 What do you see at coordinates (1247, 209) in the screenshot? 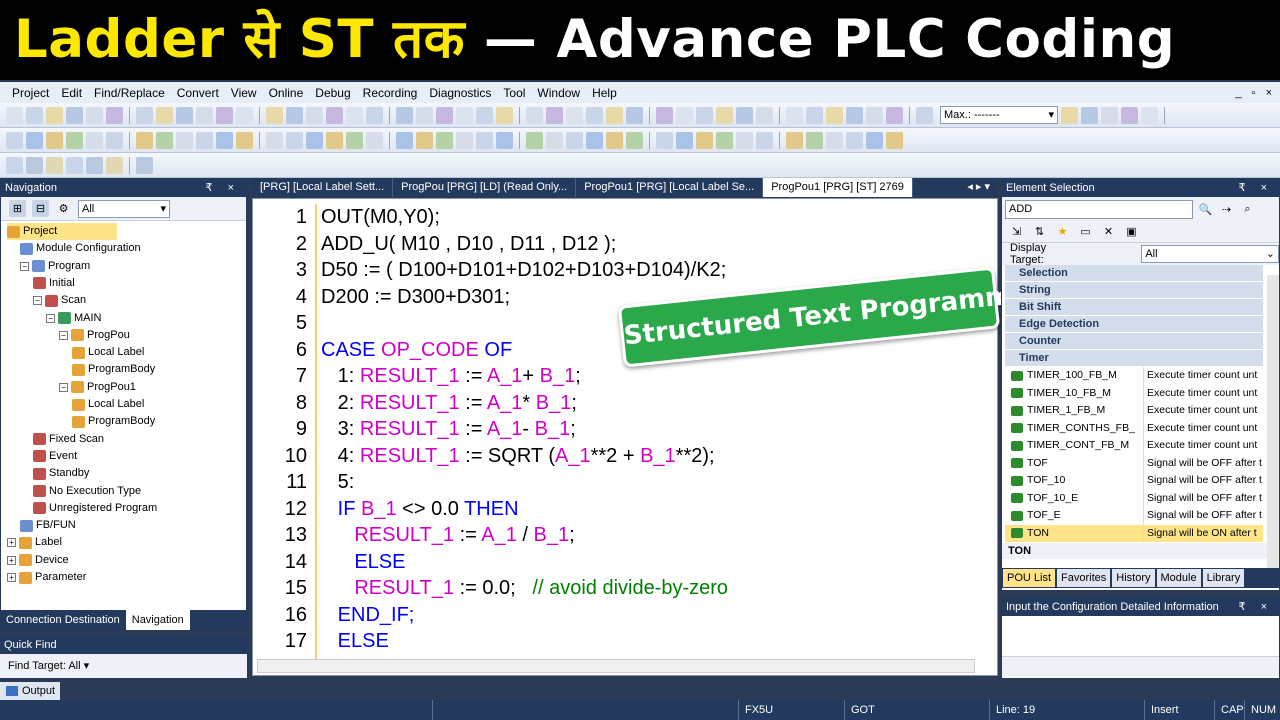
I see `binoculars-icon: ⌕` at bounding box center [1247, 209].